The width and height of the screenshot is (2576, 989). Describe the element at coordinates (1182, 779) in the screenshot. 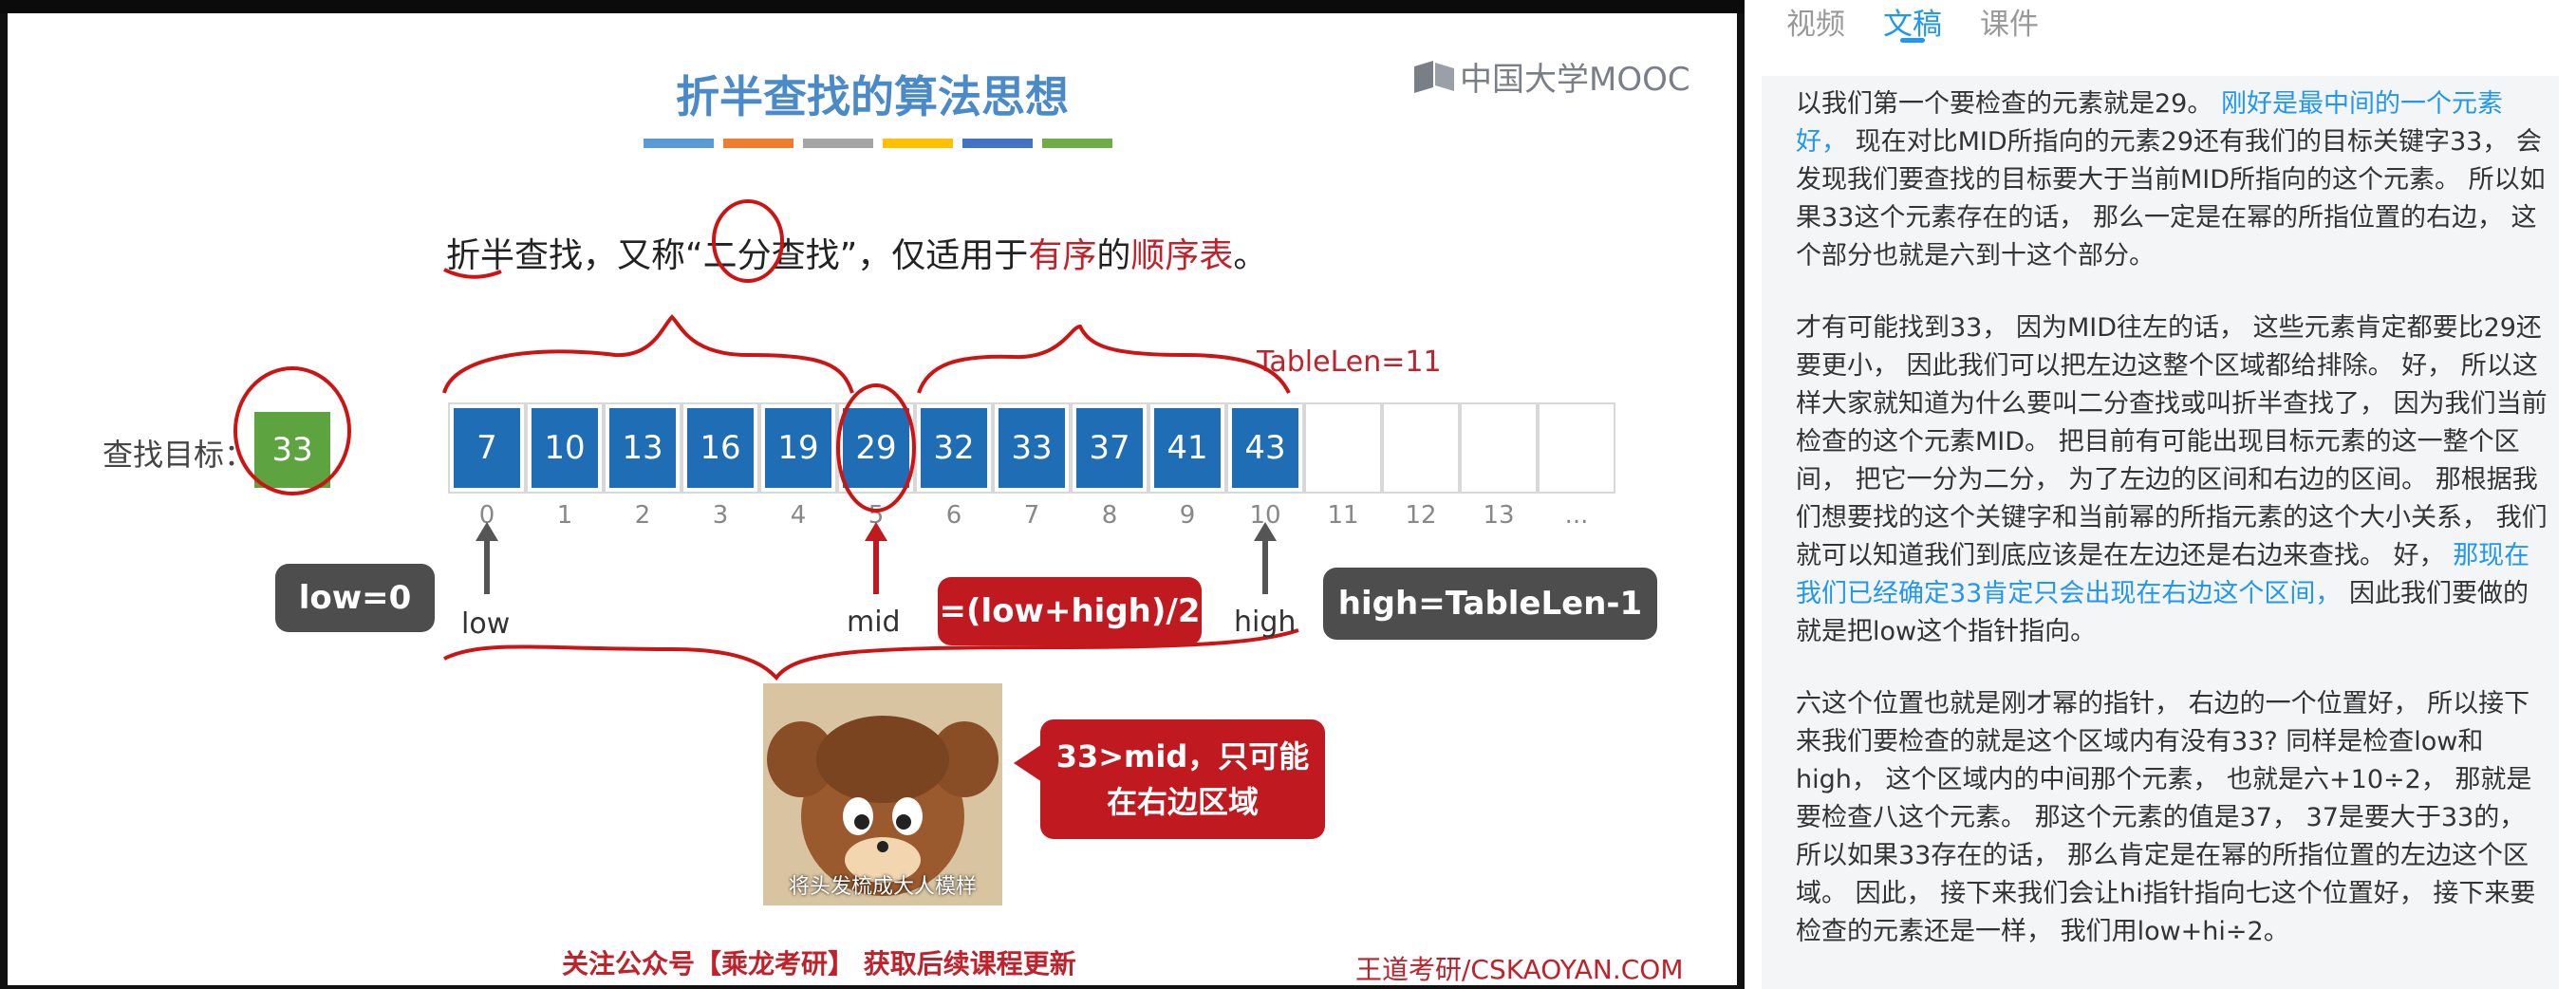

I see `meme-callout: 33>mid，只可能 在右边区域` at that location.